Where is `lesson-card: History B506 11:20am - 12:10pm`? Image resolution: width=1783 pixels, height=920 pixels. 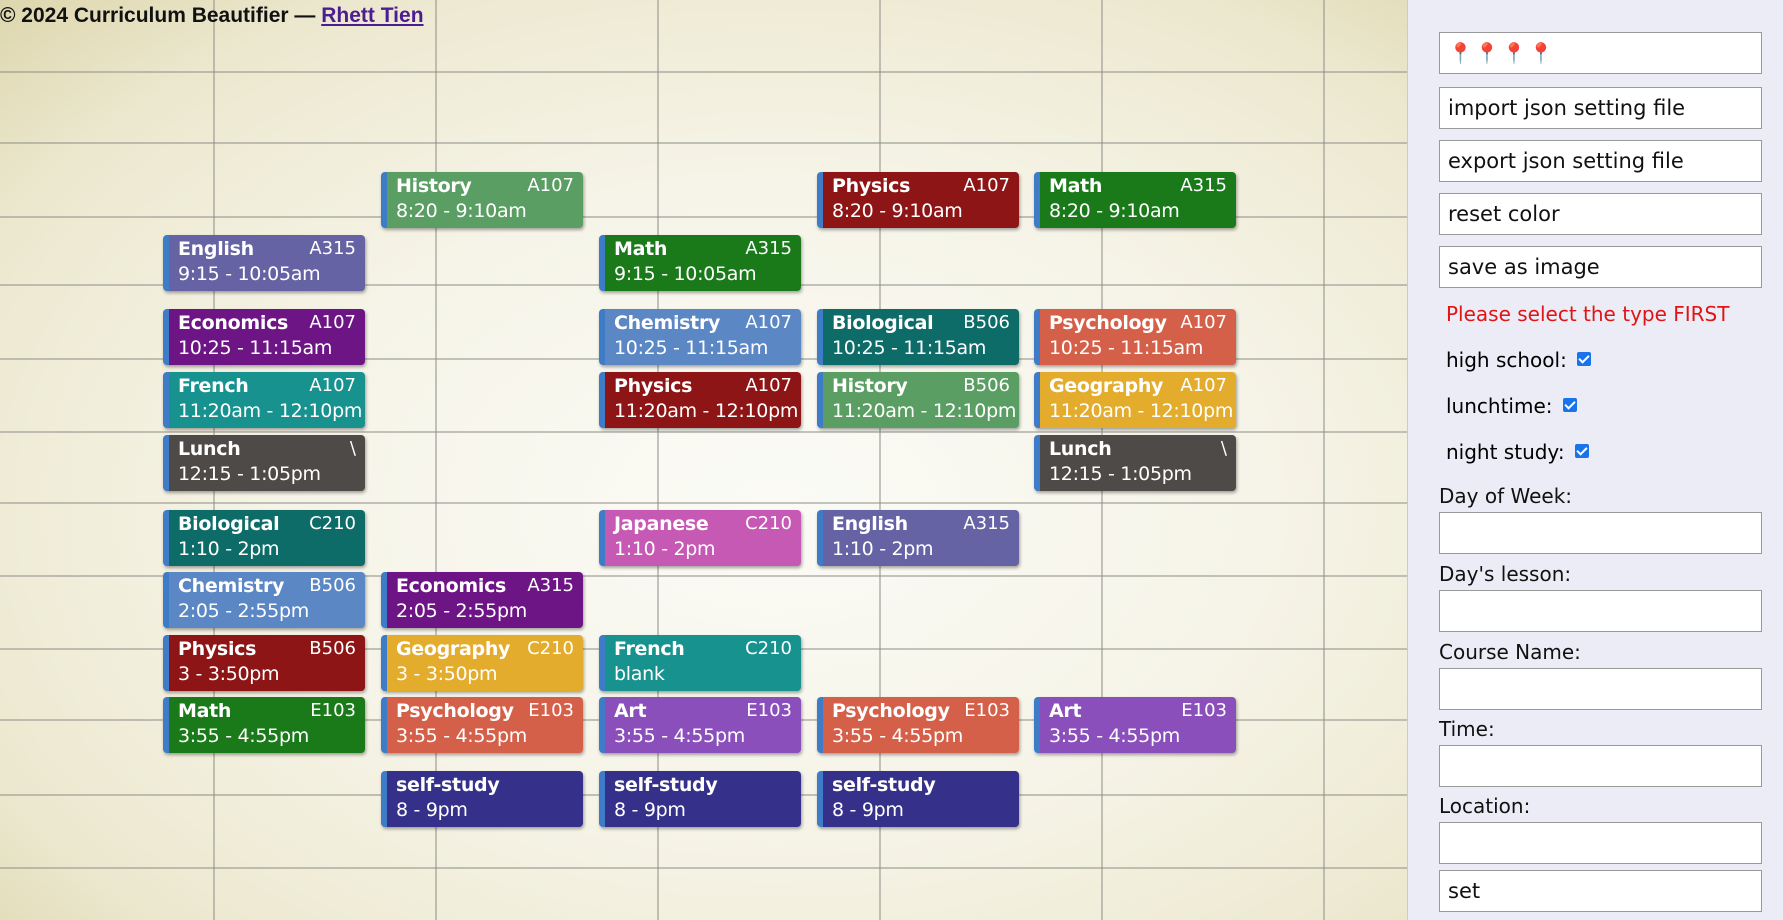 lesson-card: History B506 11:20am - 12:10pm is located at coordinates (918, 400).